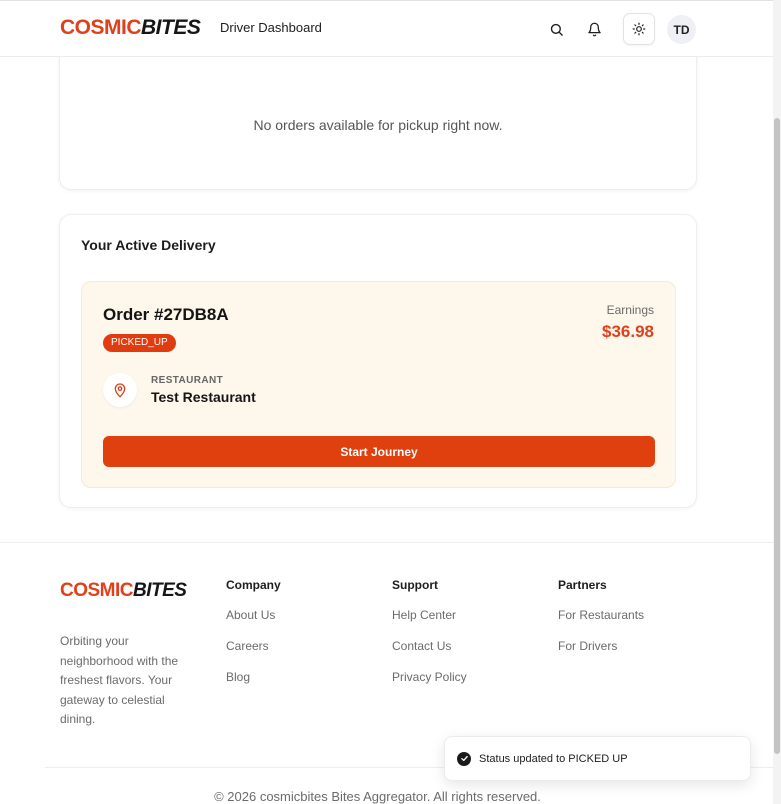 The image size is (781, 804). I want to click on scrollbar-track, so click(777, 402).